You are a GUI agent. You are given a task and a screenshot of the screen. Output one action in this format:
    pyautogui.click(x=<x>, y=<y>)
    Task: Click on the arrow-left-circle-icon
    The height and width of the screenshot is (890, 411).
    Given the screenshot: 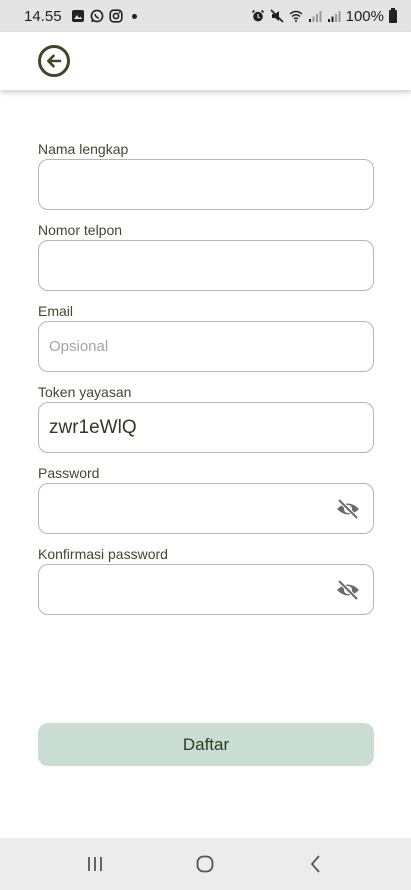 What is the action you would take?
    pyautogui.click(x=54, y=61)
    